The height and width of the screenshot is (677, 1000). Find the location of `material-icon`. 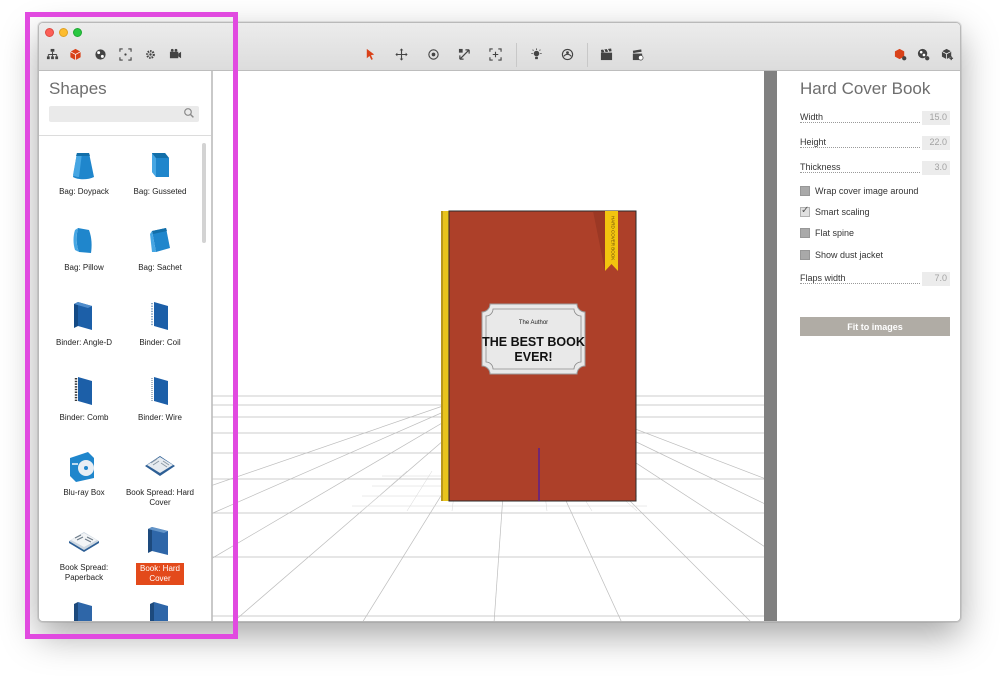

material-icon is located at coordinates (923, 54).